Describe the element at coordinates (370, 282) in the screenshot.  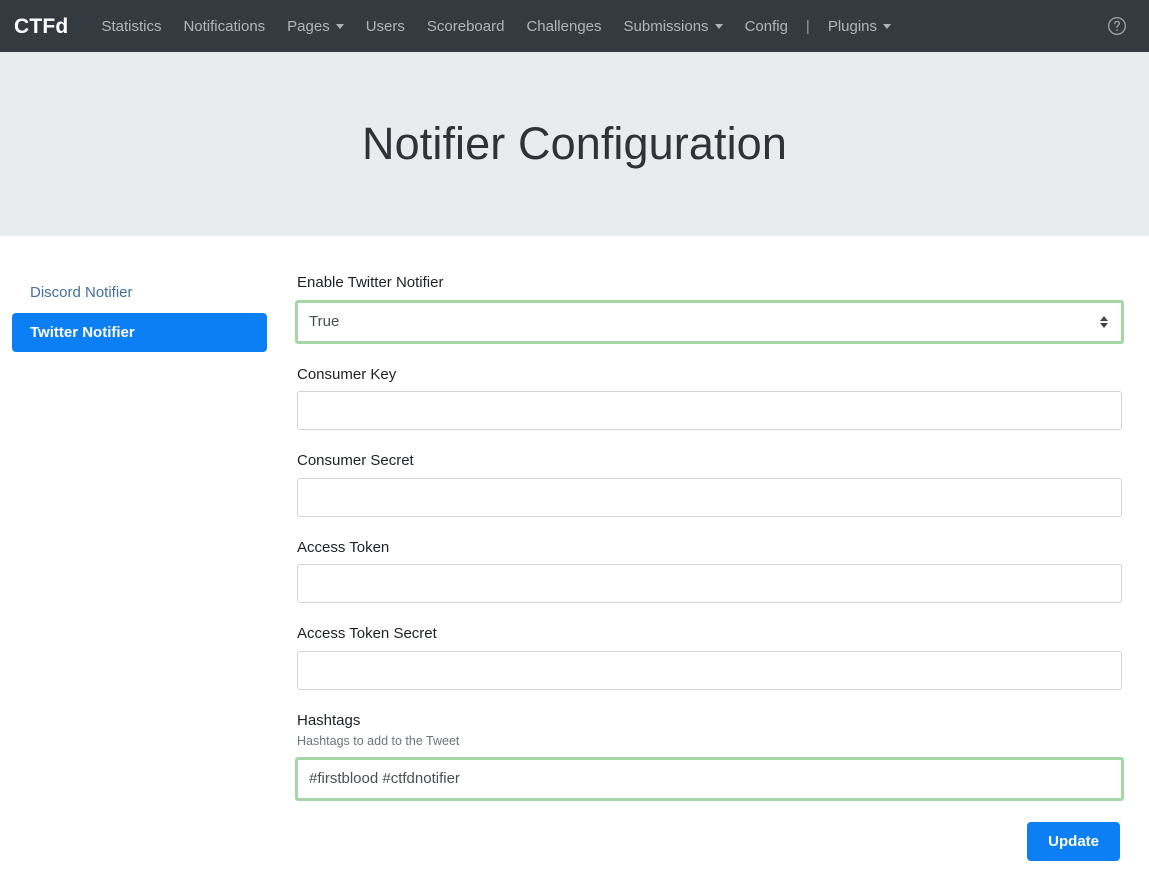
I see `label-enable-twitter-notifier: Enable Twitter Notifier` at that location.